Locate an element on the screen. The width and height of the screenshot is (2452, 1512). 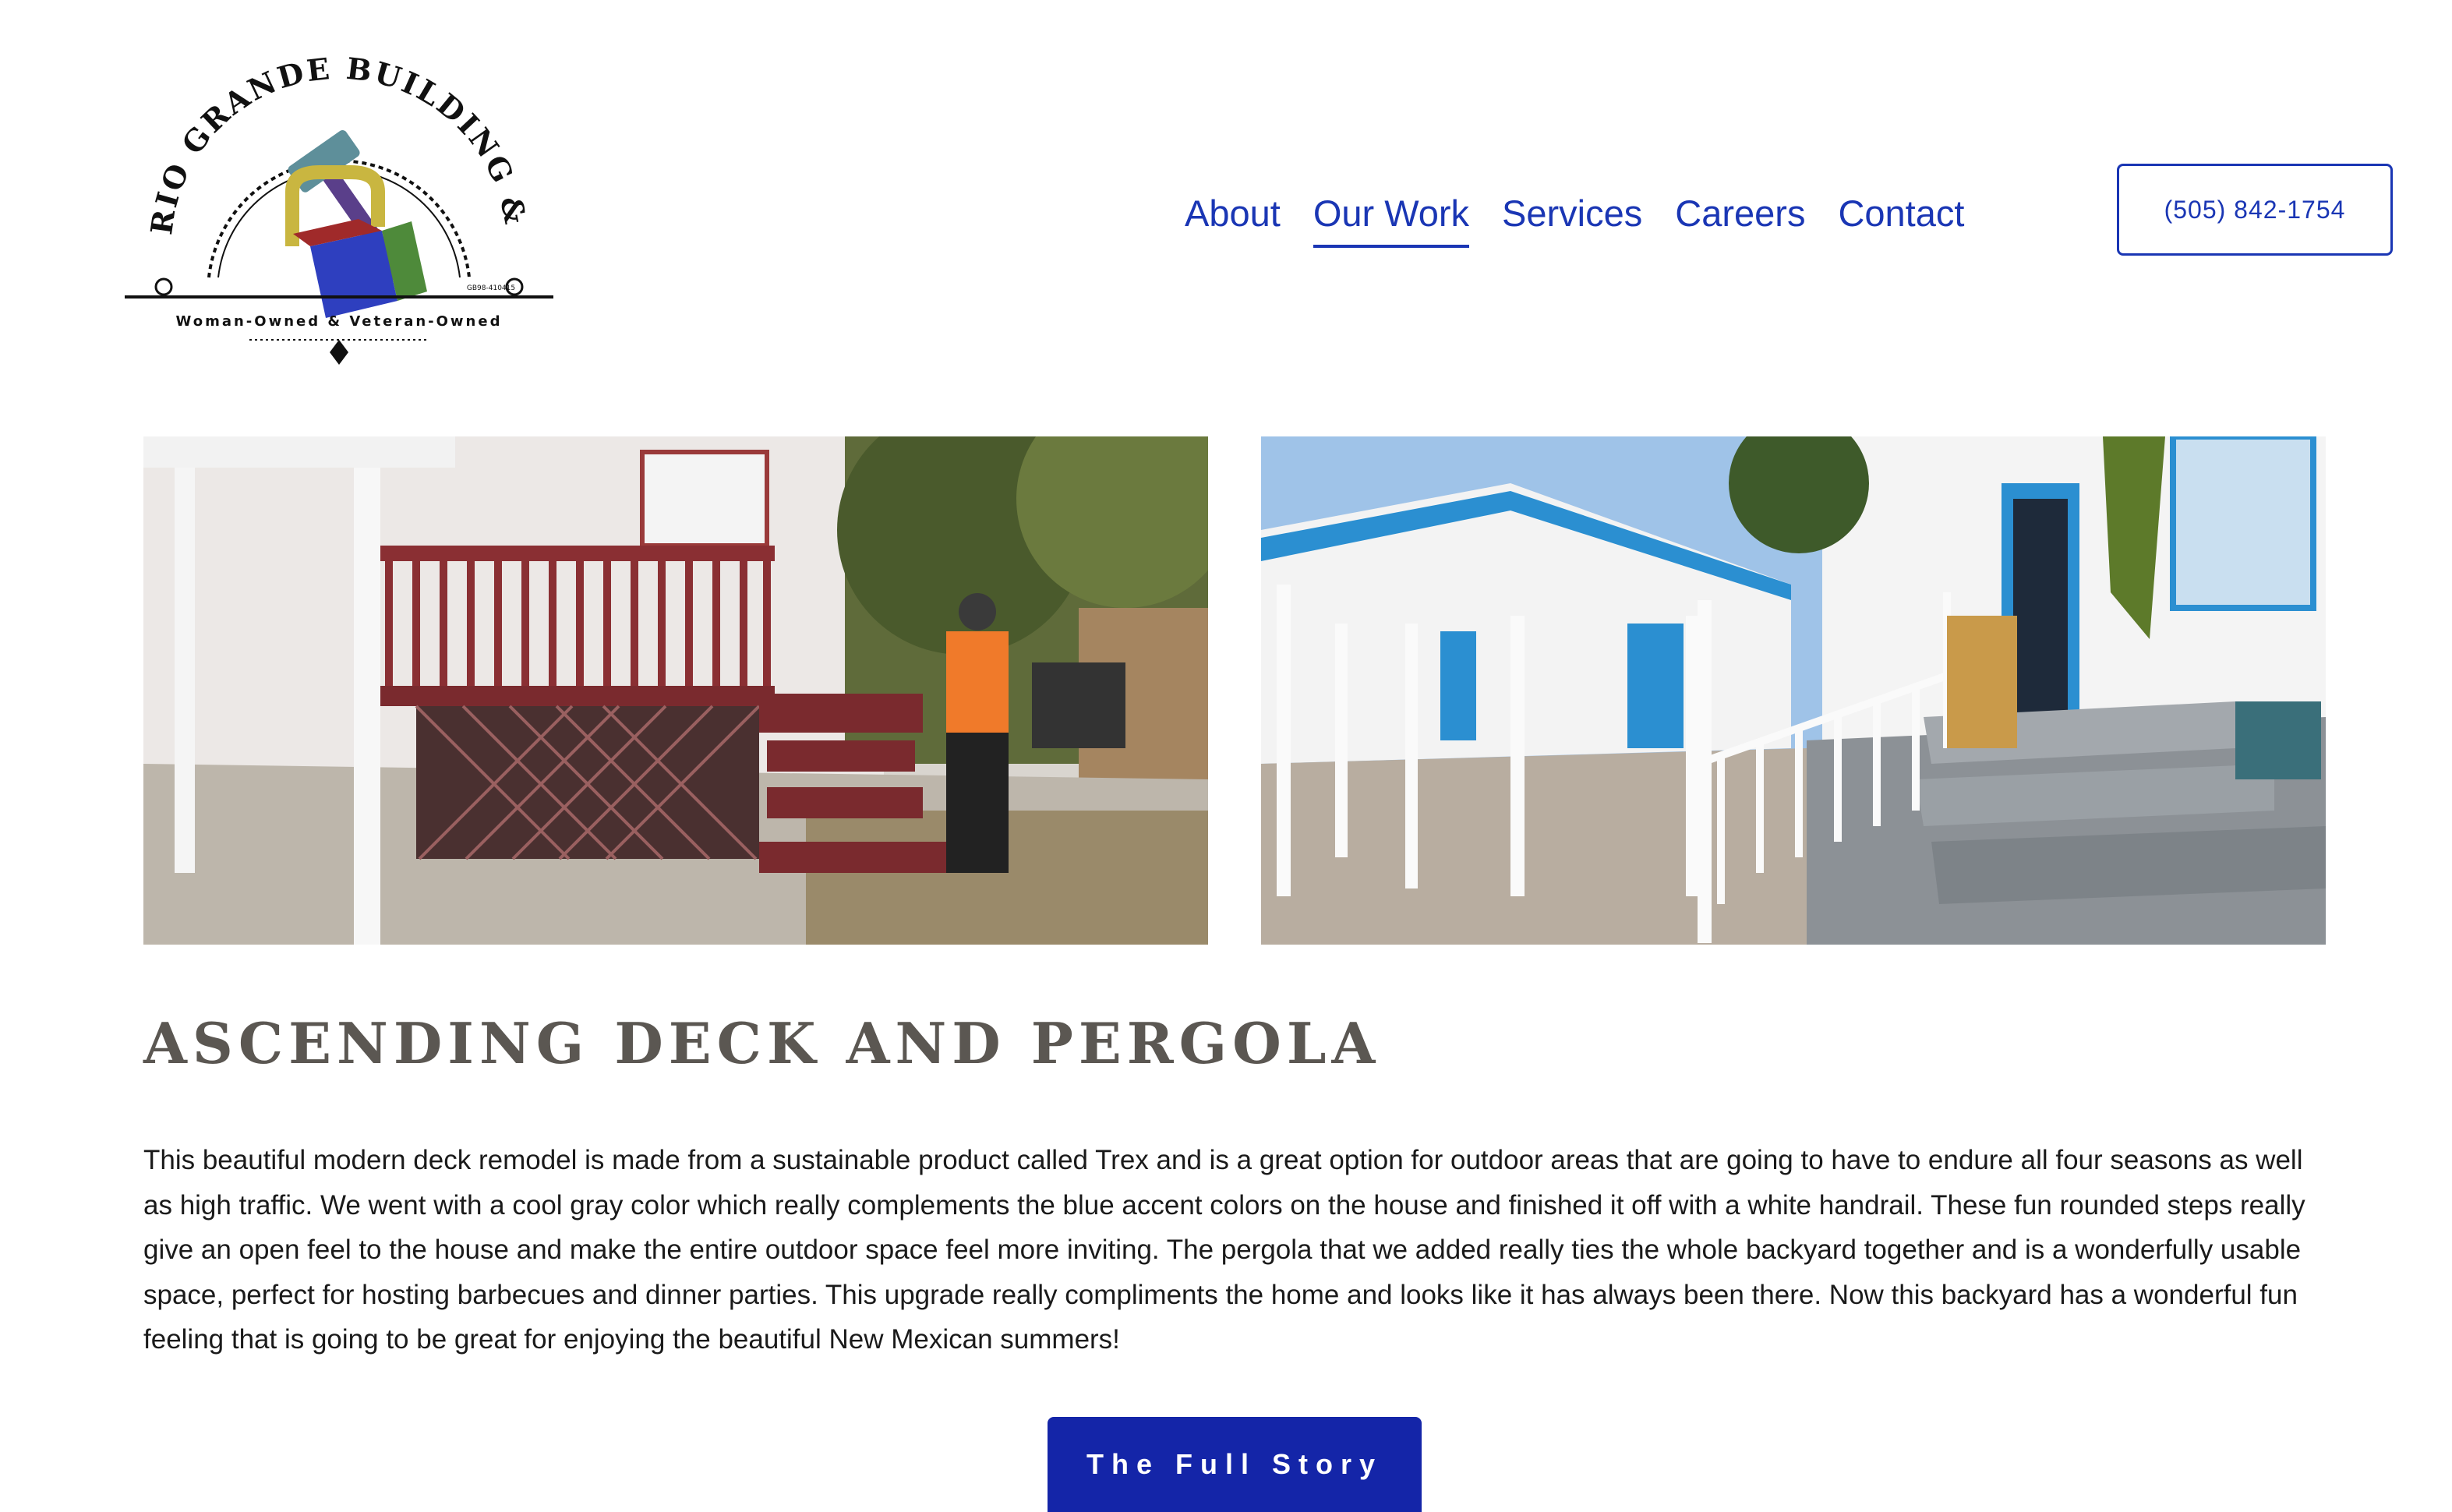
nav-link-careers: Careers is located at coordinates (1740, 213).